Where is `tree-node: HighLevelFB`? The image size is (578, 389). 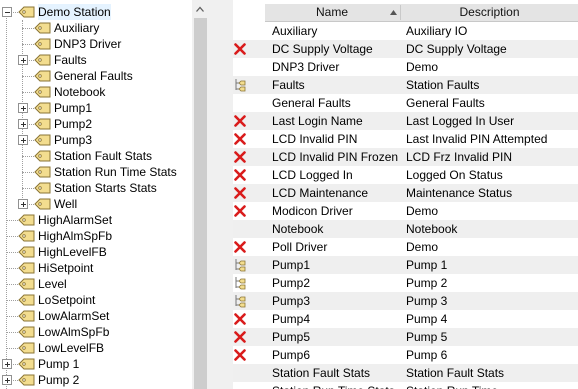
tree-node: HighLevelFB is located at coordinates (96, 252).